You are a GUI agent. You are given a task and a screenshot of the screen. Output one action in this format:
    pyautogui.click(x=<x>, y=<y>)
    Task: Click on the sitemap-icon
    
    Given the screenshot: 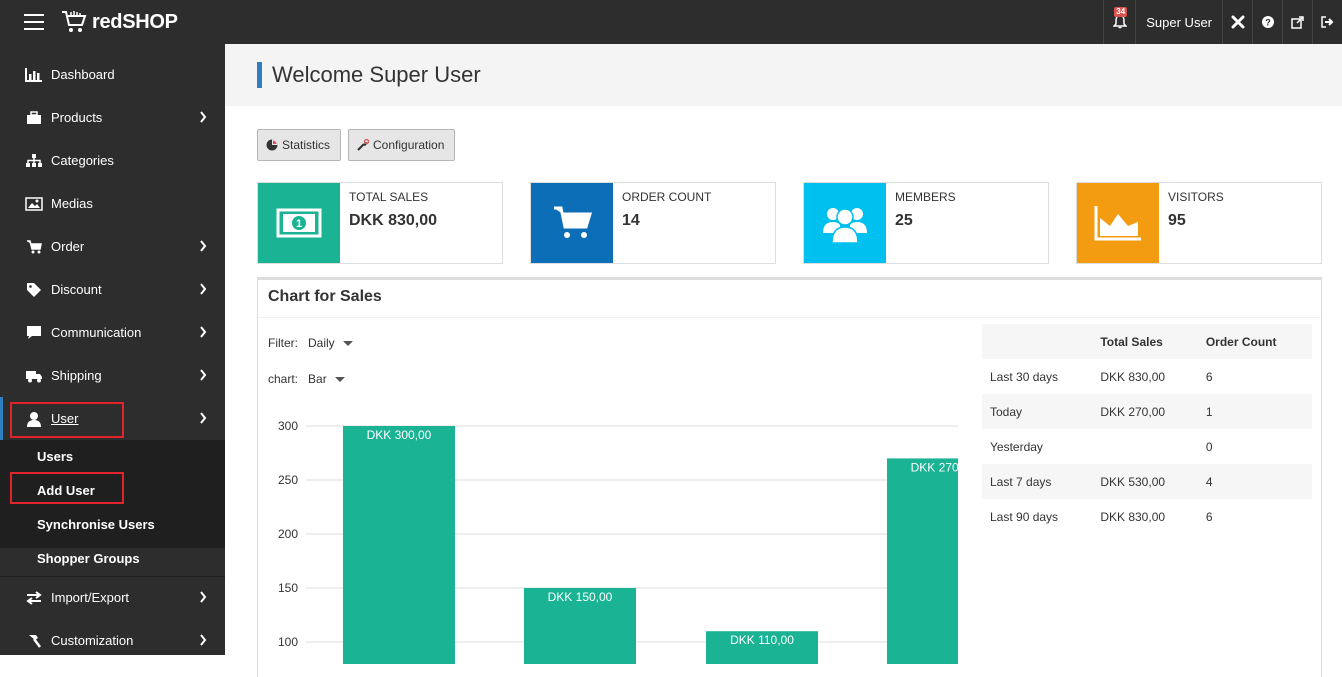 What is the action you would take?
    pyautogui.click(x=34, y=160)
    